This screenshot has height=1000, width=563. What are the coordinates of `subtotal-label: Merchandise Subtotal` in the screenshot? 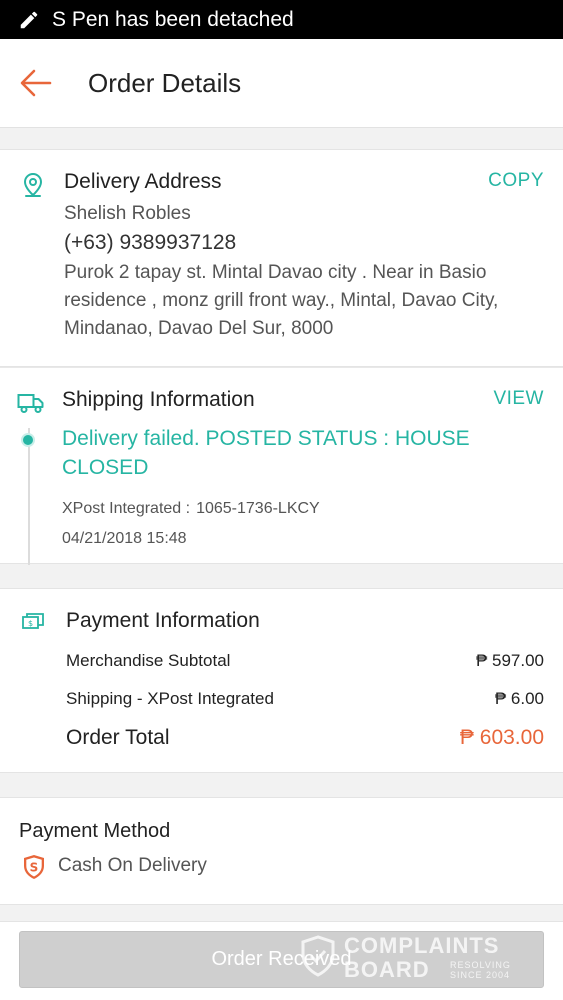 It's located at (148, 660).